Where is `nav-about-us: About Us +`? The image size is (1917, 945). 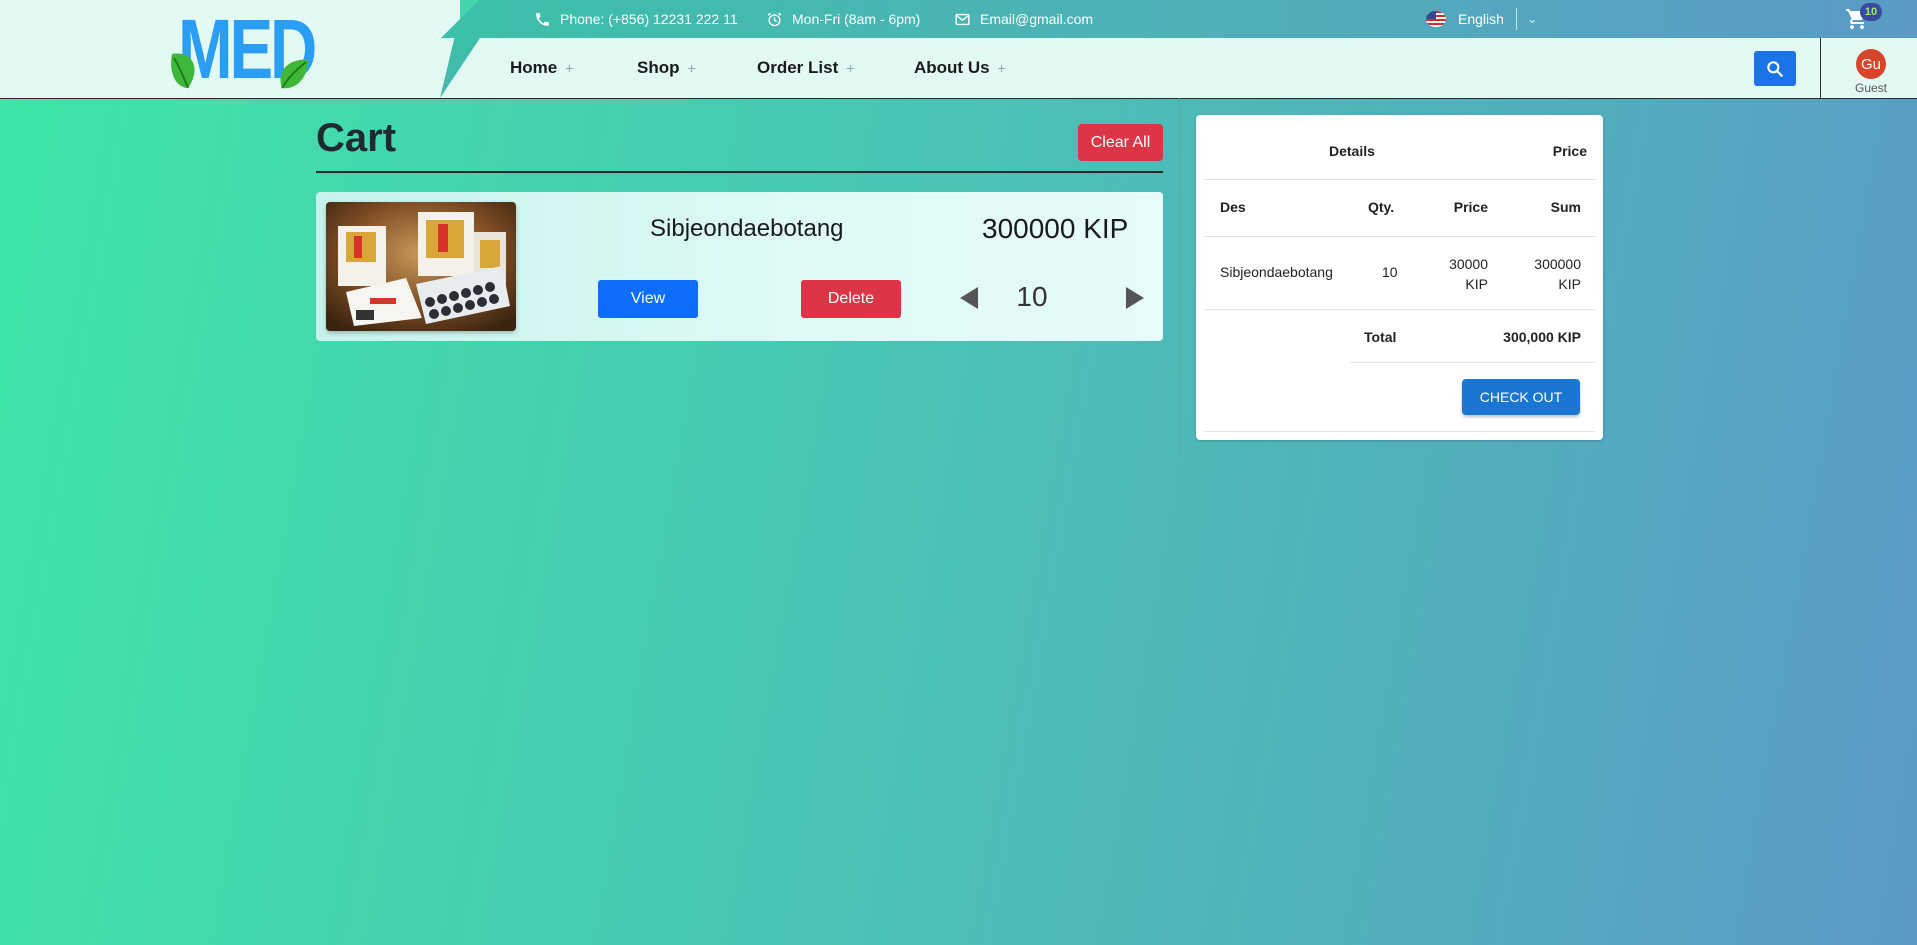
nav-about-us: About Us + is located at coordinates (960, 68).